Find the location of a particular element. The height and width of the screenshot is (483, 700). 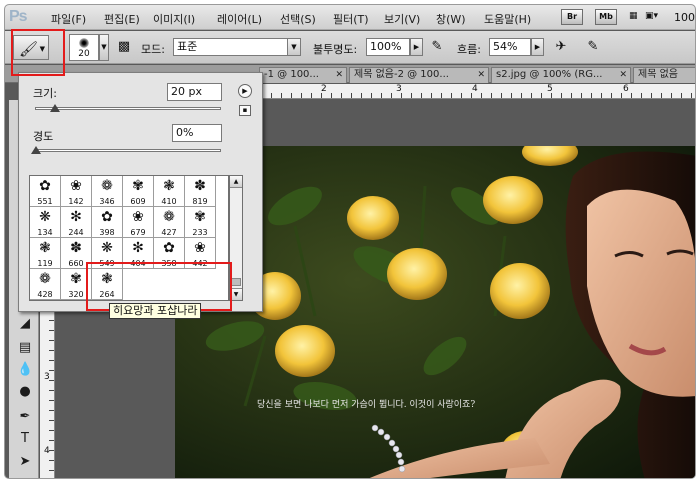

brush-preset-1: ✿ 551 is located at coordinates (45, 191).